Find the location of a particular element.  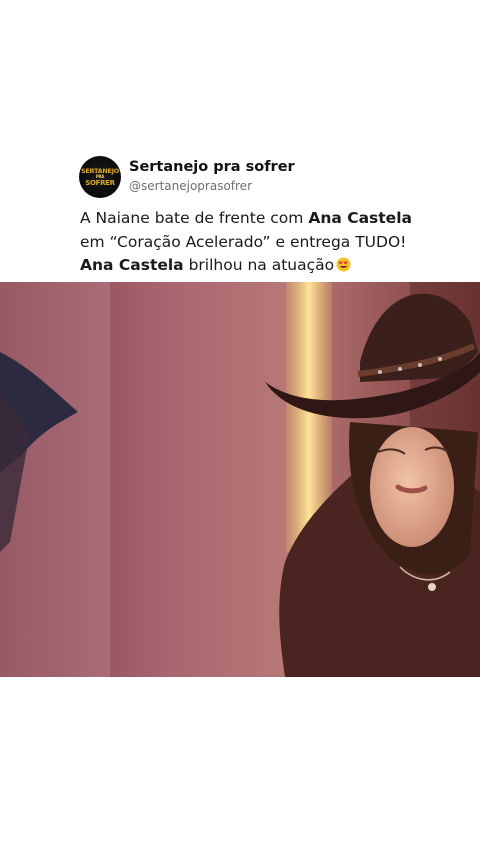

avatar: SERTANEJO PRA SOFRER is located at coordinates (100, 177).